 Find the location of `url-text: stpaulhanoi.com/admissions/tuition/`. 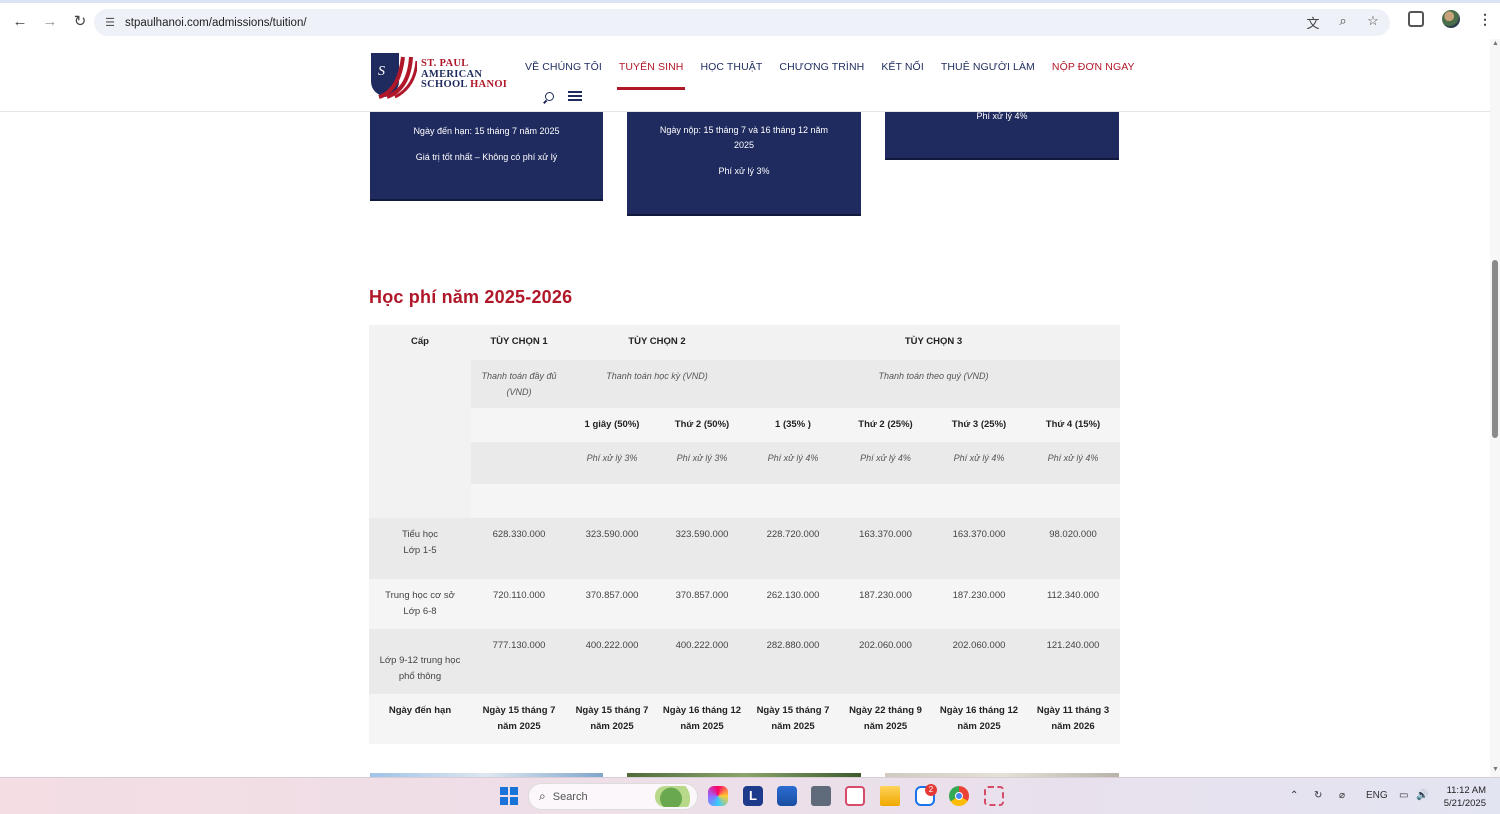

url-text: stpaulhanoi.com/admissions/tuition/ is located at coordinates (216, 23).